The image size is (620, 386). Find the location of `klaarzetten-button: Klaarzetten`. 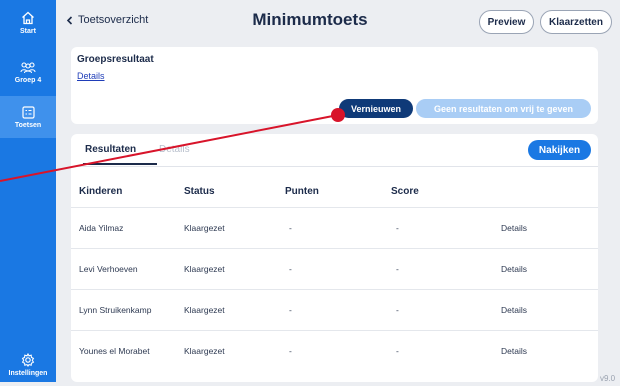

klaarzetten-button: Klaarzetten is located at coordinates (576, 22).